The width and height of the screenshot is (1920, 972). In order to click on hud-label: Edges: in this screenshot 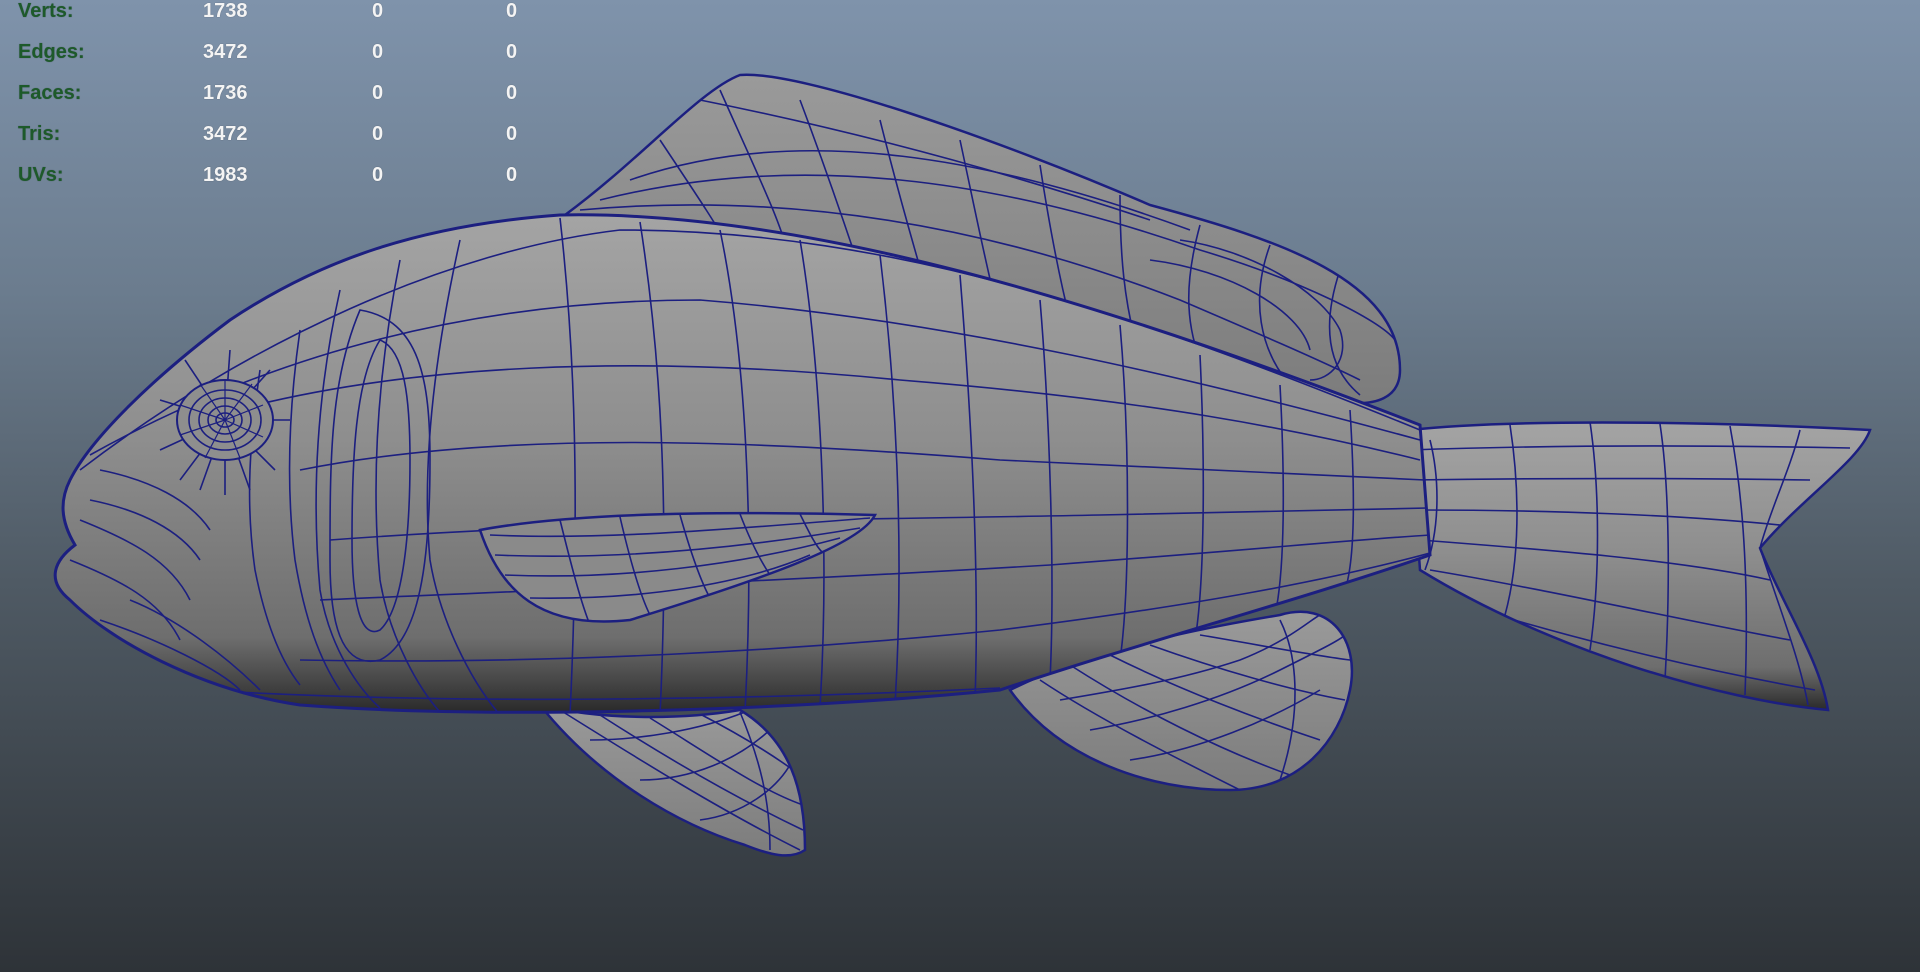, I will do `click(51, 52)`.